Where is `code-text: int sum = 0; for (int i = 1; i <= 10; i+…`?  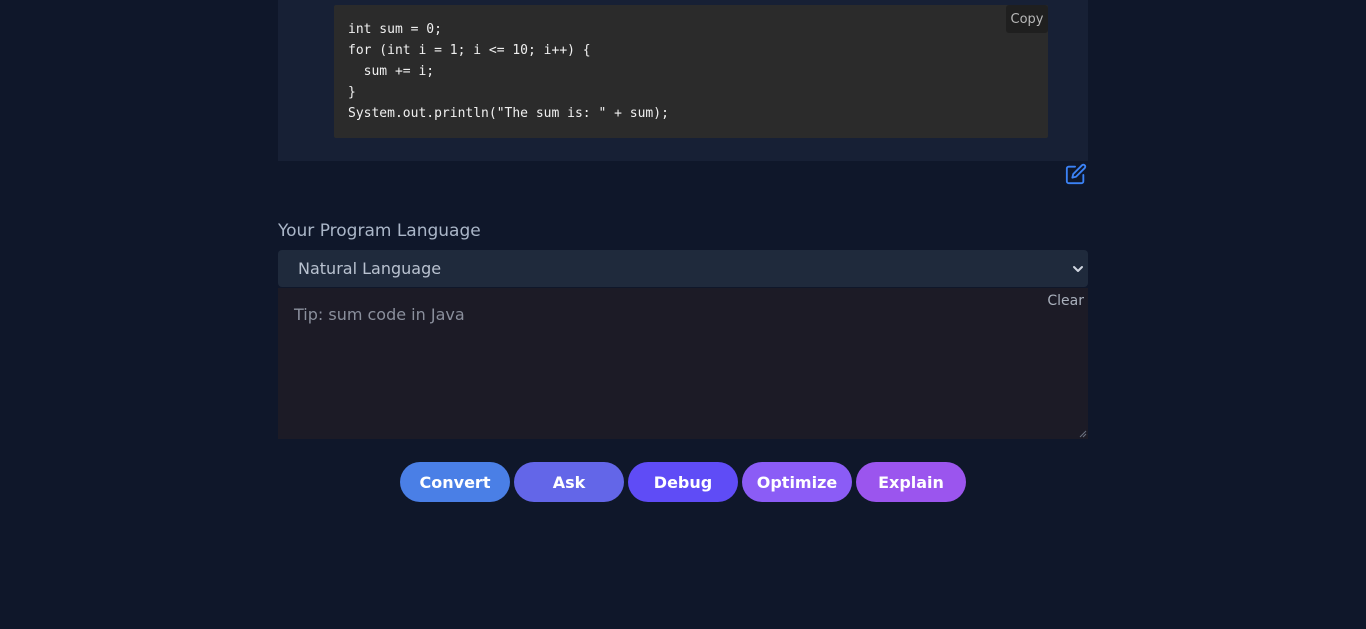
code-text: int sum = 0; for (int i = 1; i <= 10; i+… is located at coordinates (508, 71).